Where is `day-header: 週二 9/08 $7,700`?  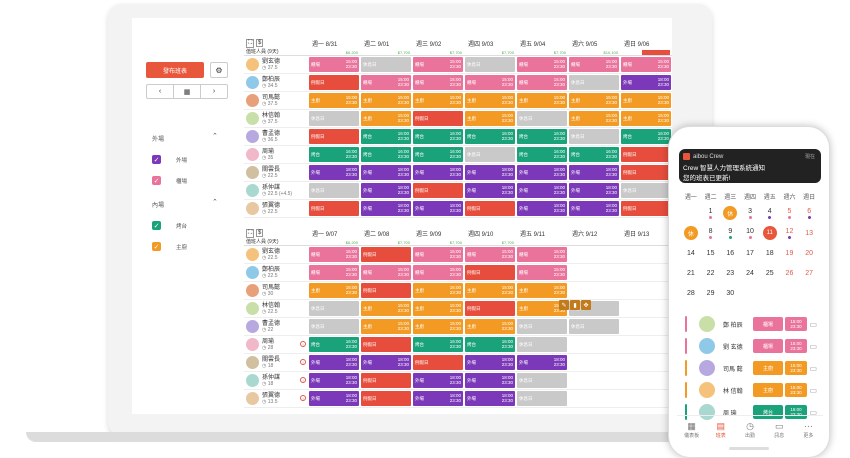
day-header: 週二 9/08 $7,700 is located at coordinates (386, 236).